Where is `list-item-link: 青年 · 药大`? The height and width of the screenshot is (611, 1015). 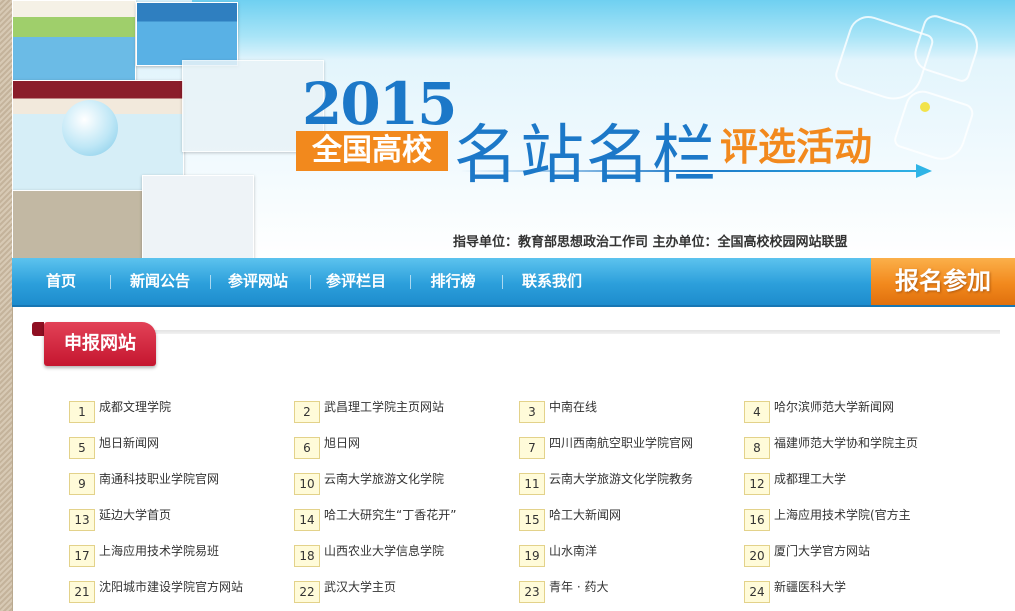
list-item-link: 青年 · 药大 is located at coordinates (578, 587).